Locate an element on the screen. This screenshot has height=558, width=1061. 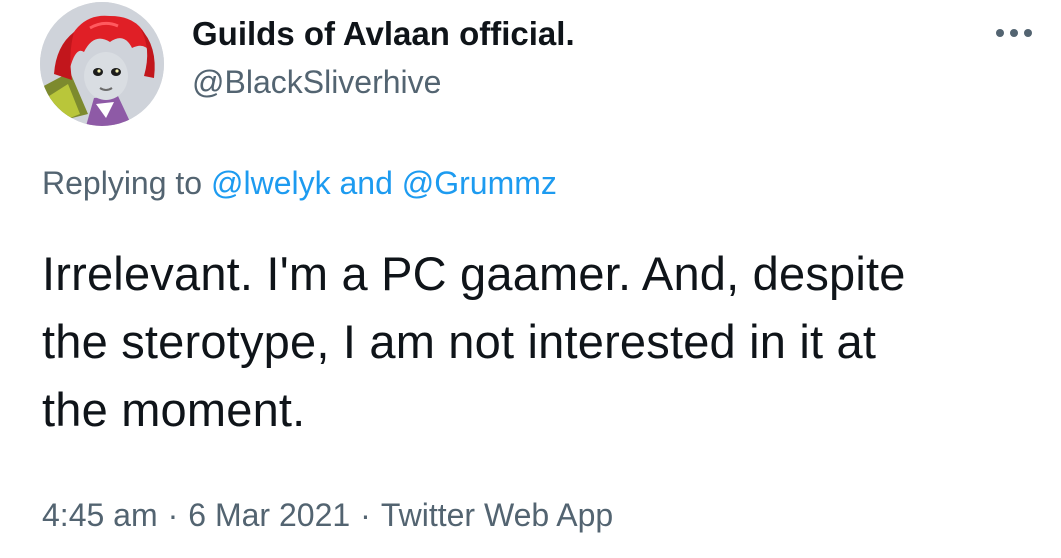
avatar-image is located at coordinates (102, 64).